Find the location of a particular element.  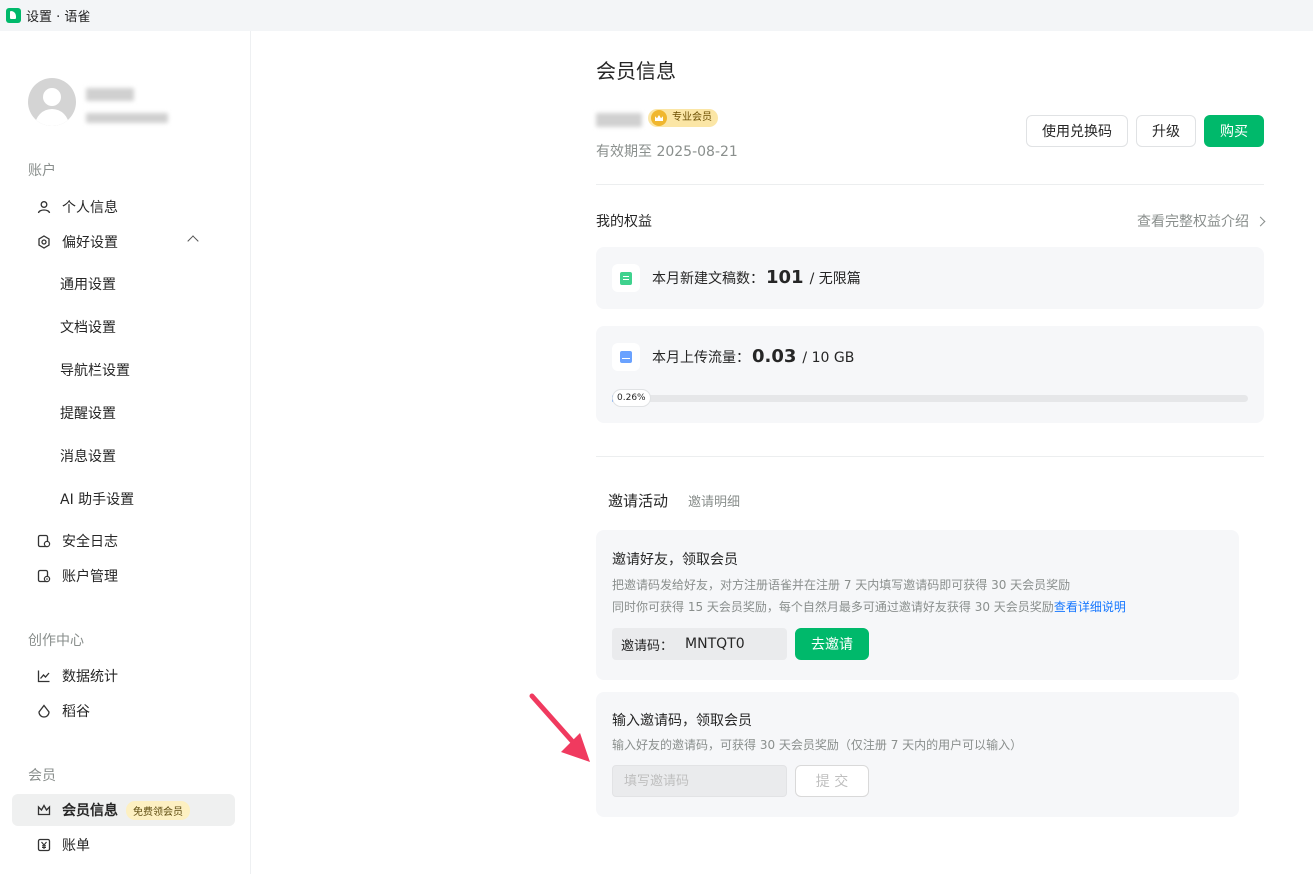

submit-button: 提 交 is located at coordinates (832, 781).